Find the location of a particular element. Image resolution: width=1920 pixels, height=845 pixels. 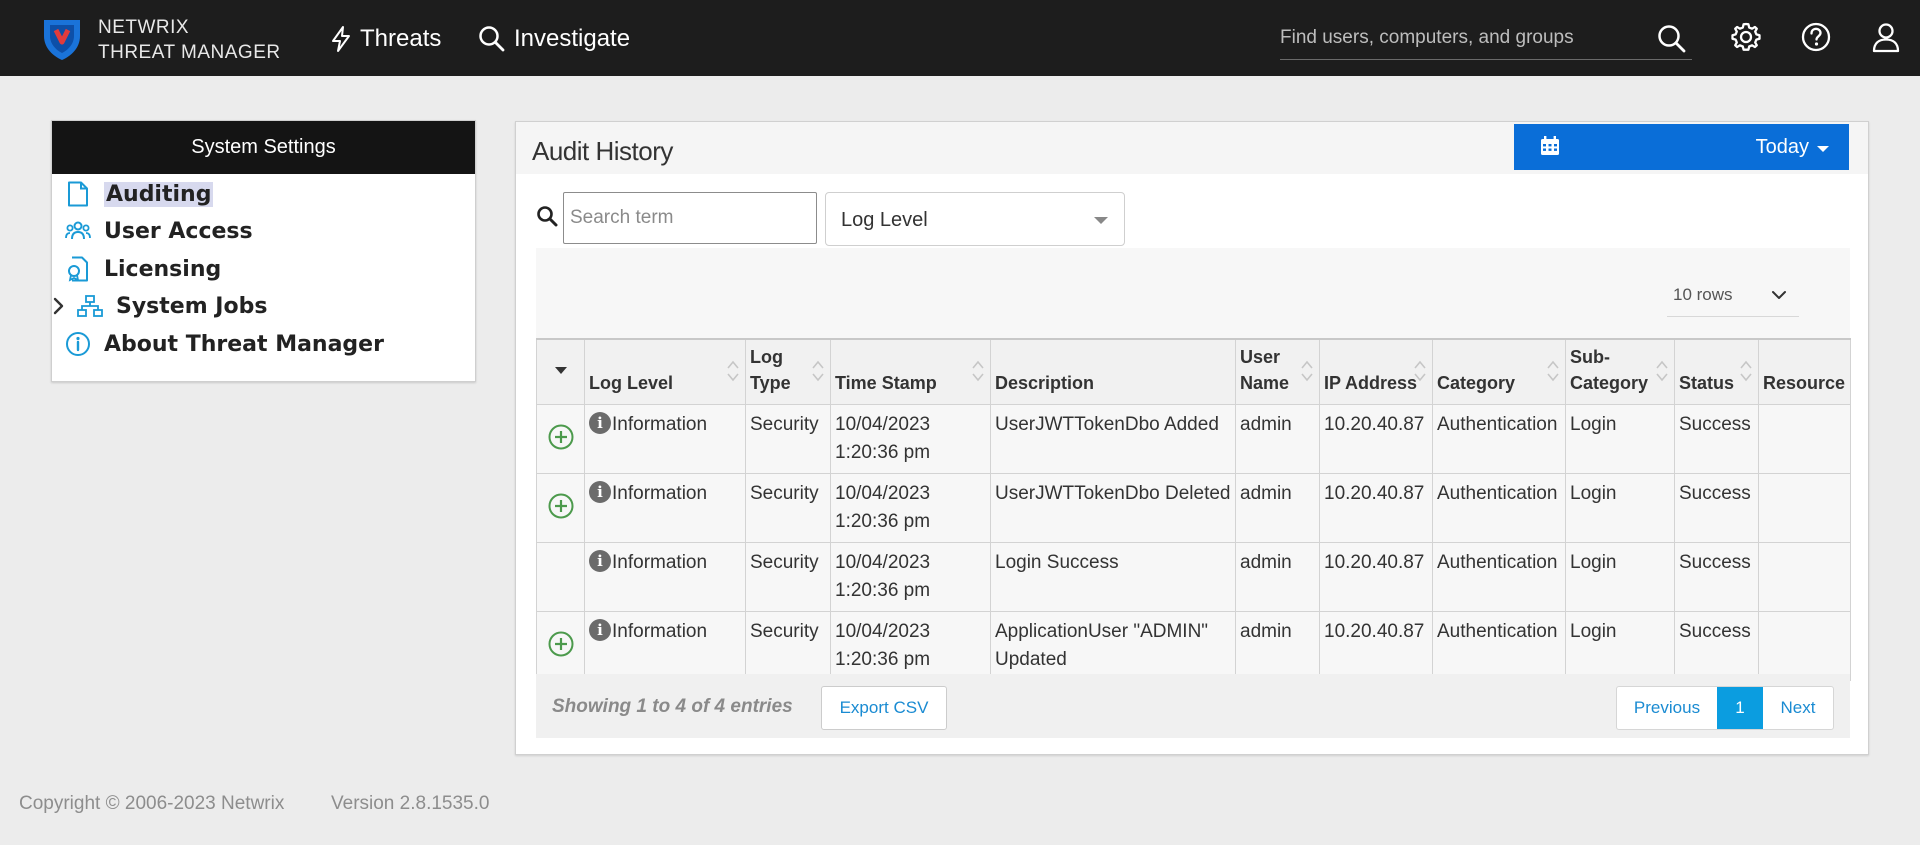

cell-description: UserJWTTokenDbo Added is located at coordinates (1113, 439).